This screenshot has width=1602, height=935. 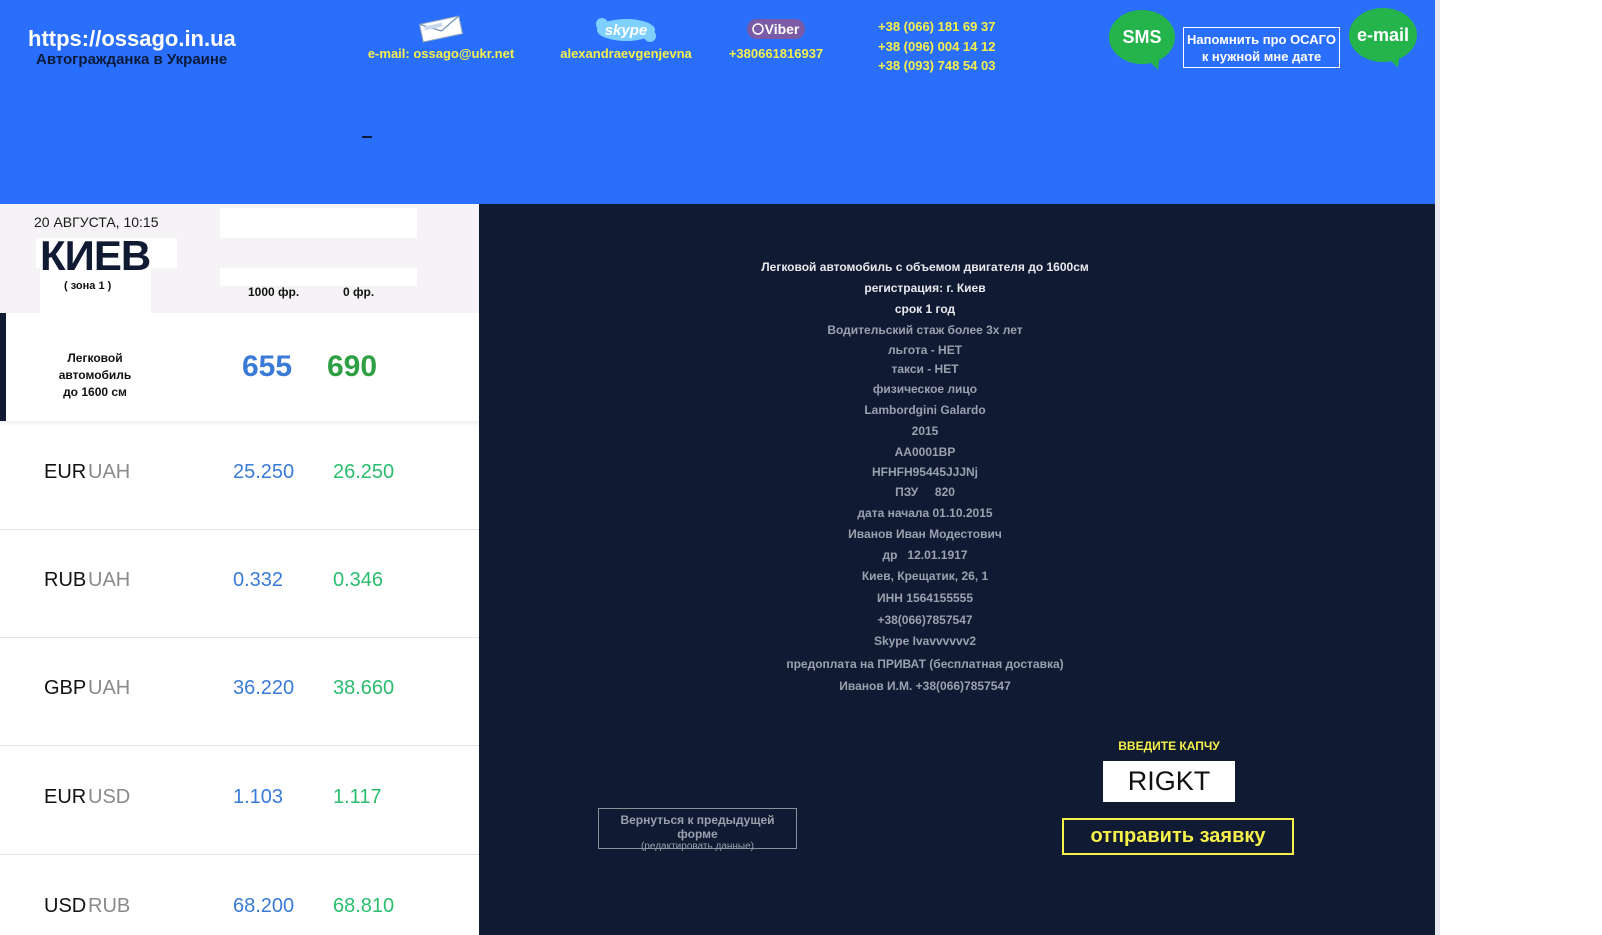 I want to click on summary-line: ПЗУ 820, so click(x=925, y=492).